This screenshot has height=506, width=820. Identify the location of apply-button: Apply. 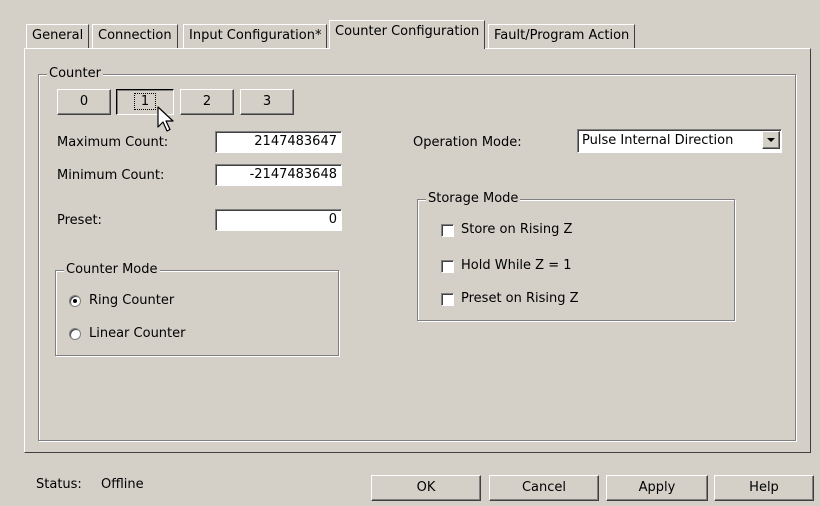
(657, 488).